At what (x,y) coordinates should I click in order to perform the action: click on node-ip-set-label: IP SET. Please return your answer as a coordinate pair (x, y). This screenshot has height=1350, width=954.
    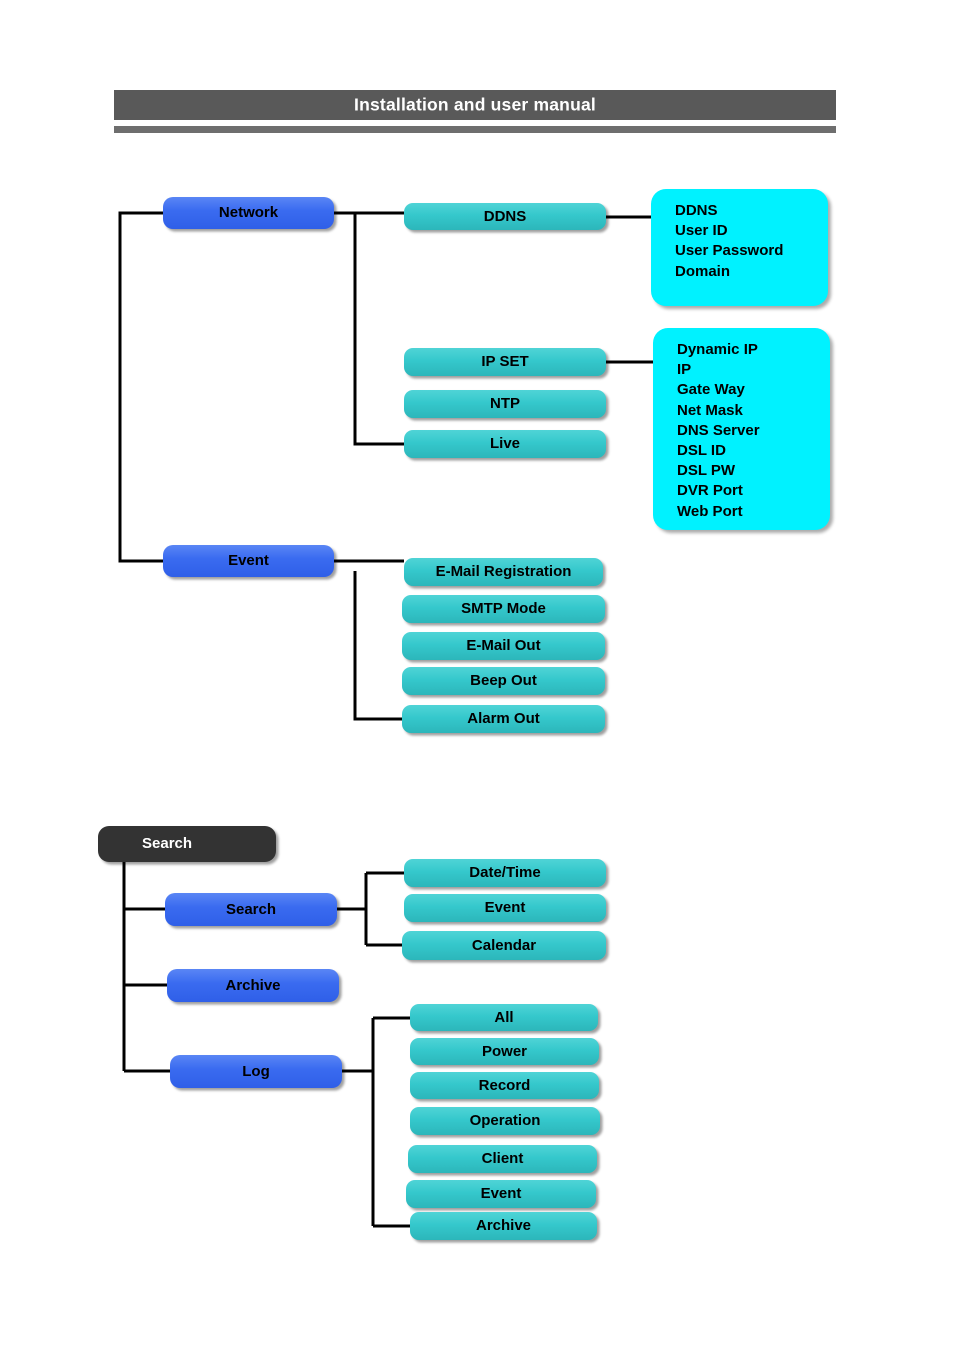
    Looking at the image, I should click on (505, 362).